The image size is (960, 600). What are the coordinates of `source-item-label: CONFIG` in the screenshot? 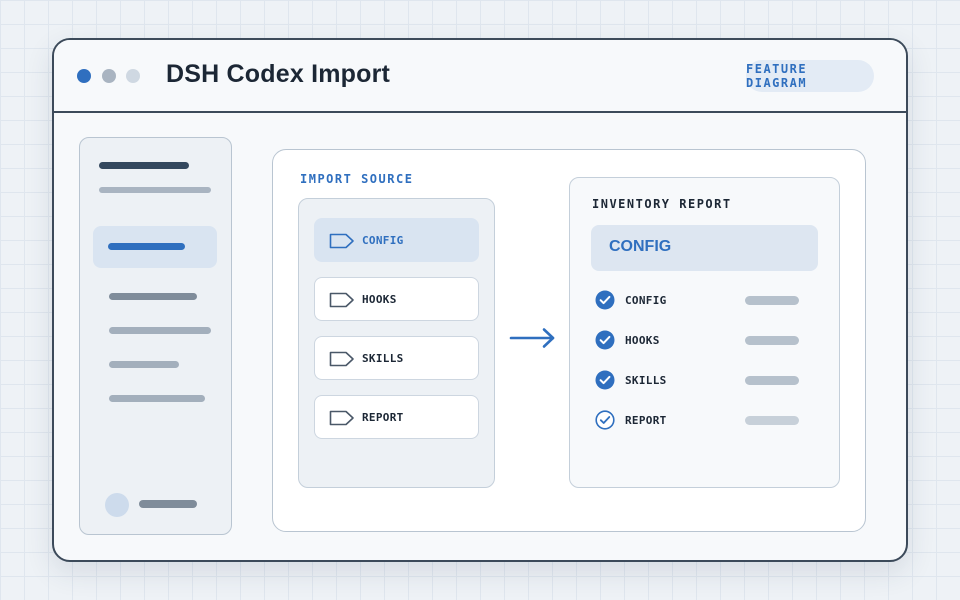 It's located at (383, 240).